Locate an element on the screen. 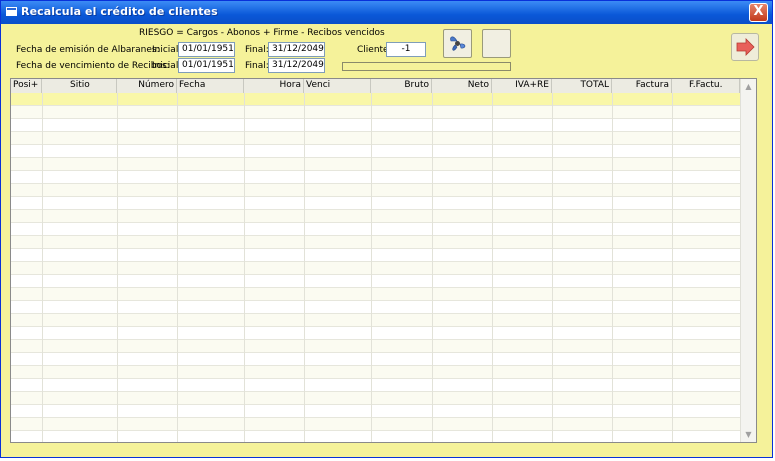 The image size is (775, 461). col-bruto: Bruto is located at coordinates (401, 86).